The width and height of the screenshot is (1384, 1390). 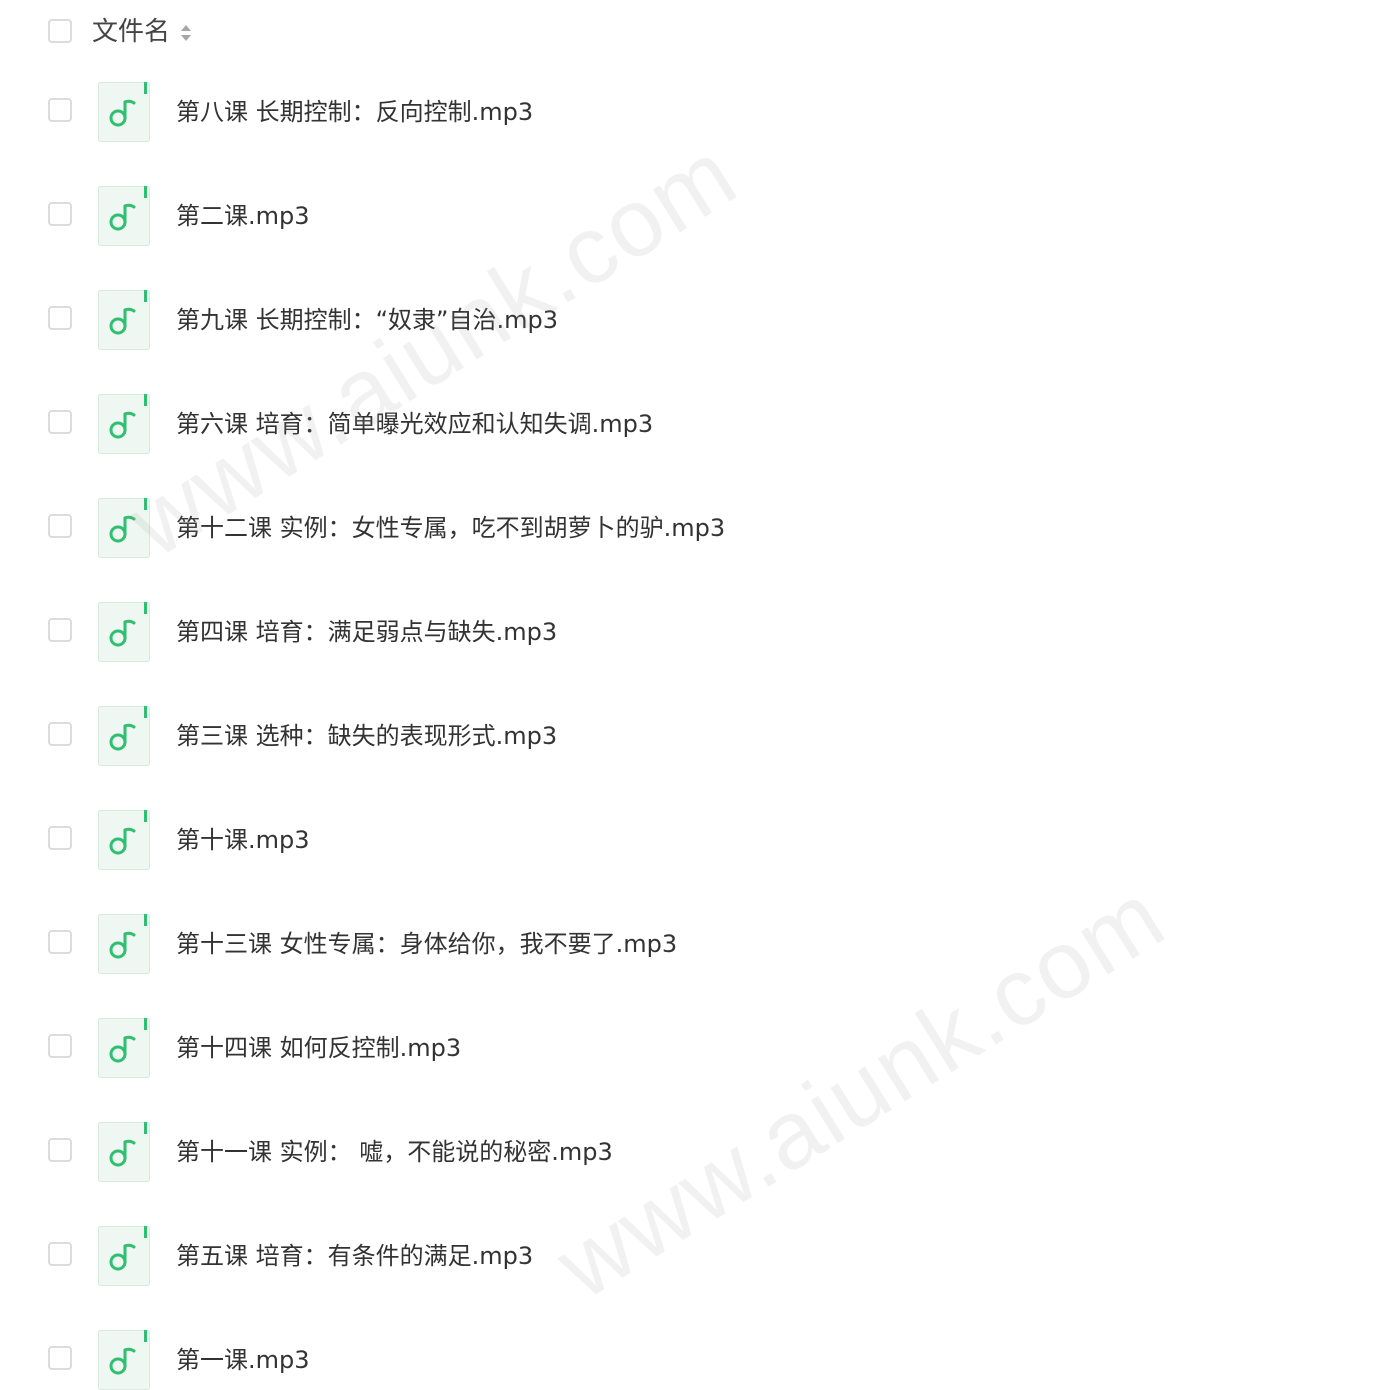 I want to click on file-name: 第十四课 如何反控制.mp3, so click(x=318, y=1048).